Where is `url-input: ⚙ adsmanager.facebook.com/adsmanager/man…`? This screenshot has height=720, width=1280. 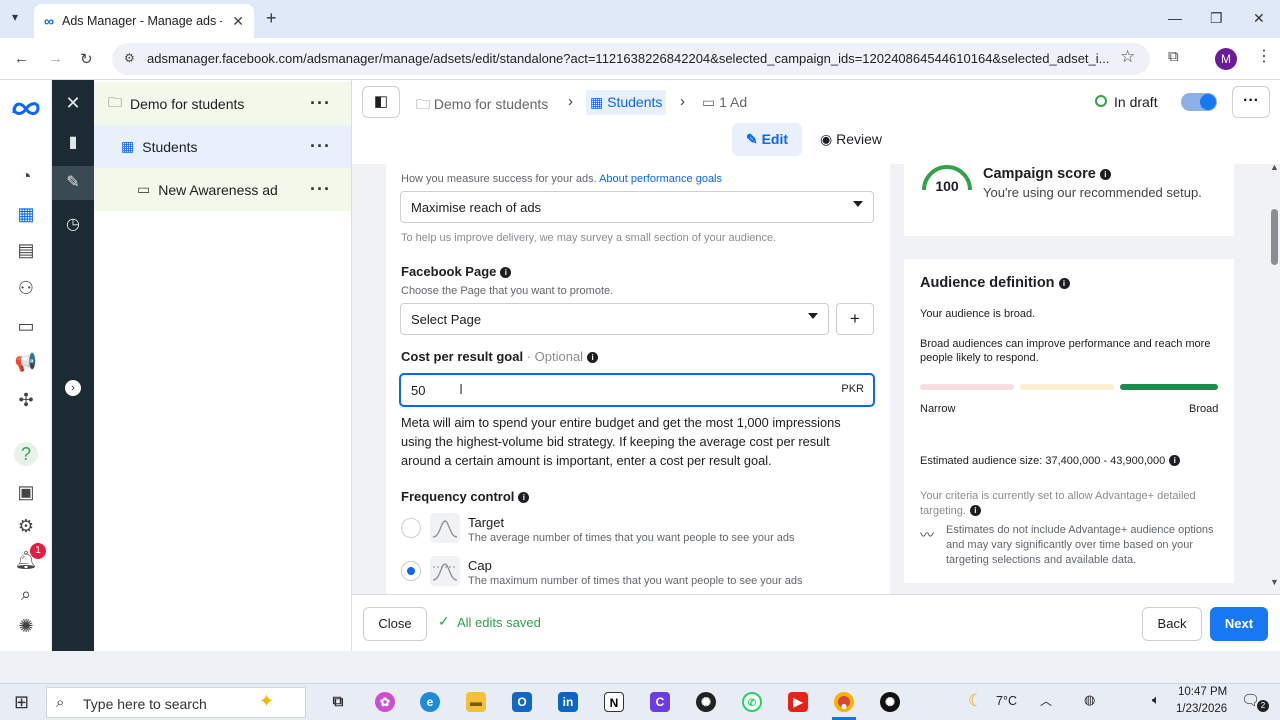
url-input: ⚙ adsmanager.facebook.com/adsmanager/man… is located at coordinates (631, 59).